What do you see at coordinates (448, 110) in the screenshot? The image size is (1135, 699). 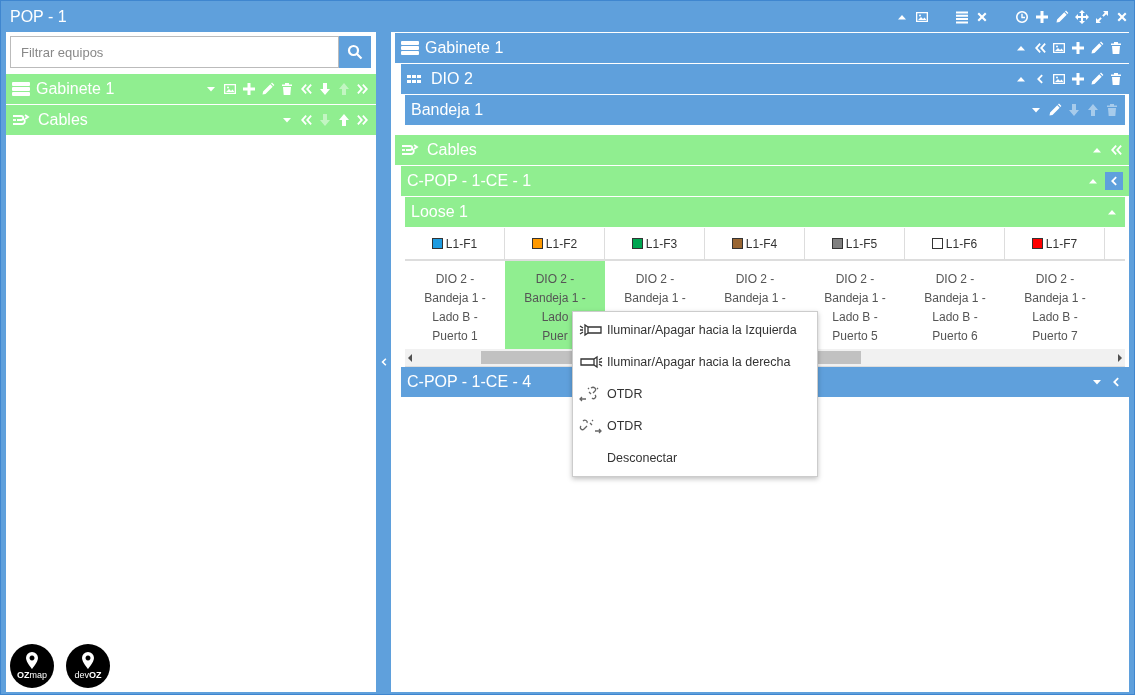 I see `section-title: Bandeja 1` at bounding box center [448, 110].